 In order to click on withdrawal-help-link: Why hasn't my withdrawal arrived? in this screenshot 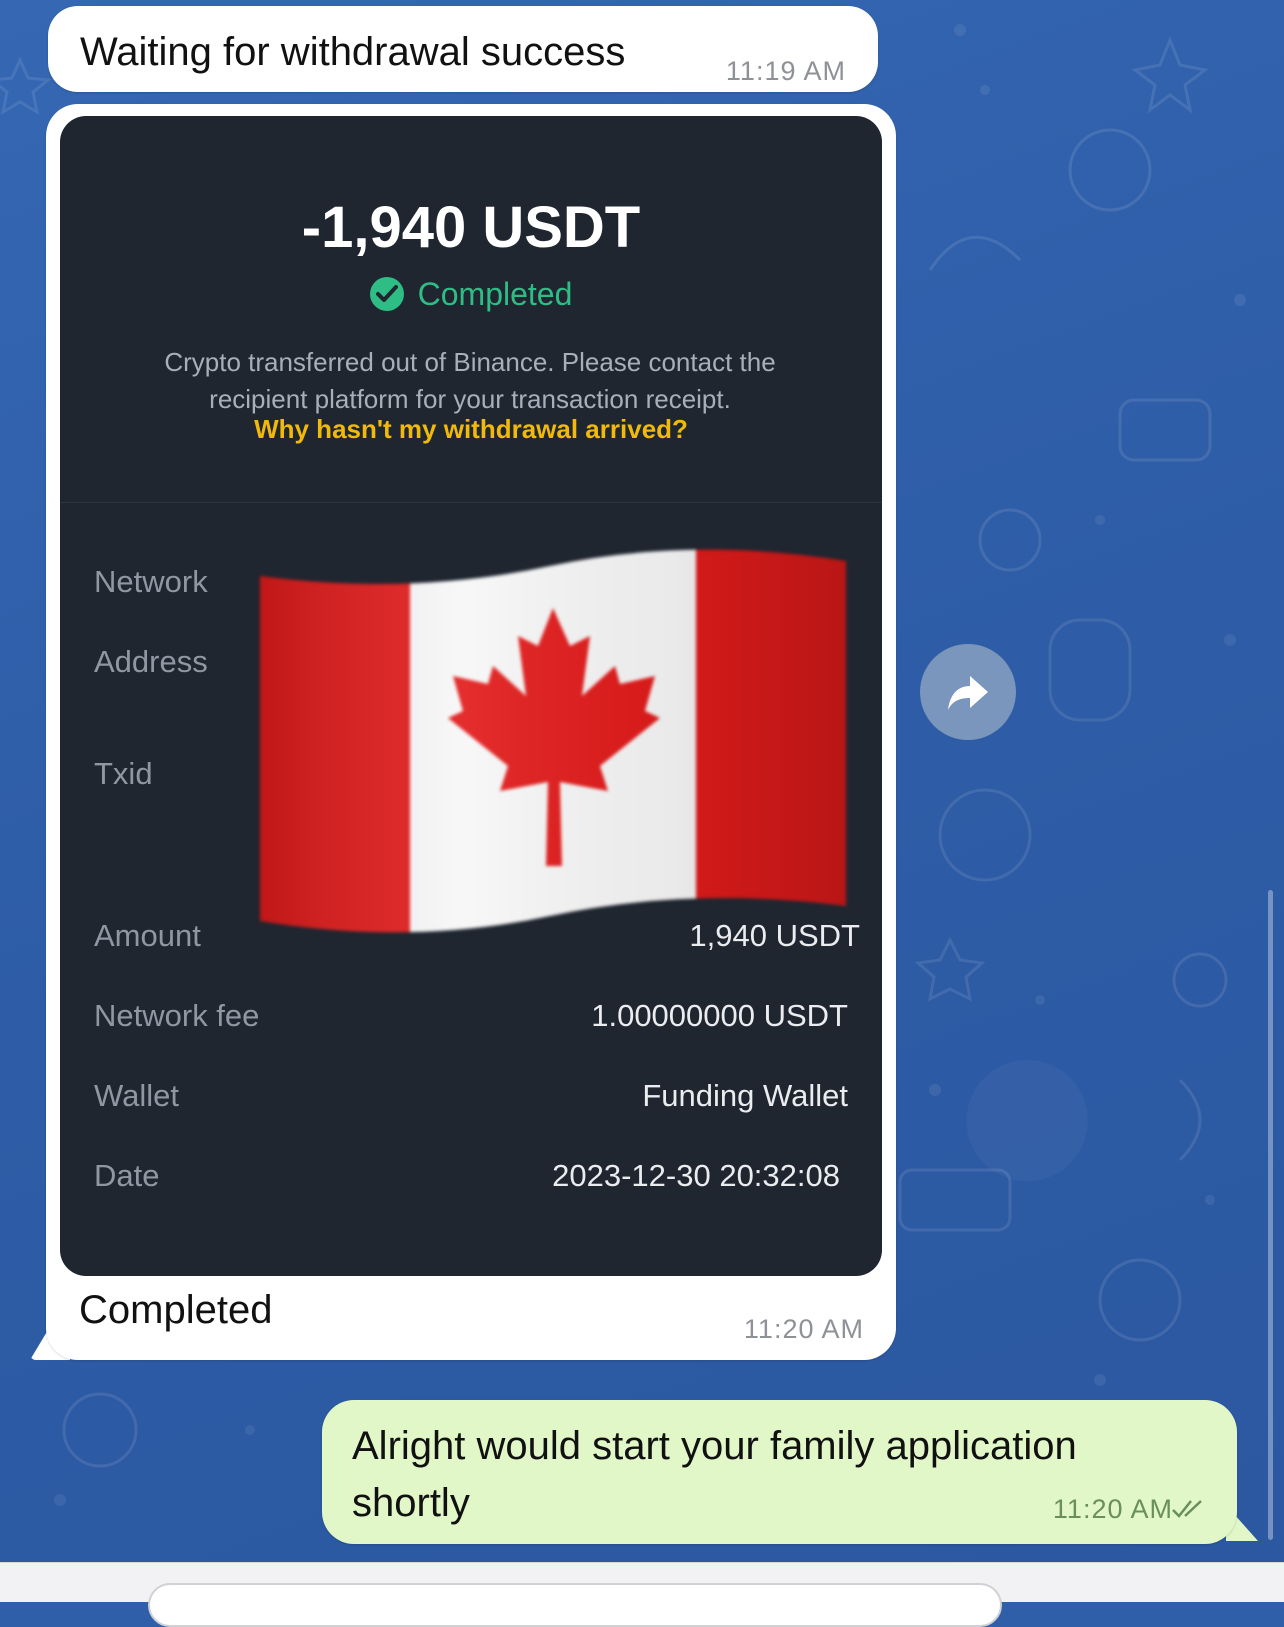, I will do `click(471, 429)`.